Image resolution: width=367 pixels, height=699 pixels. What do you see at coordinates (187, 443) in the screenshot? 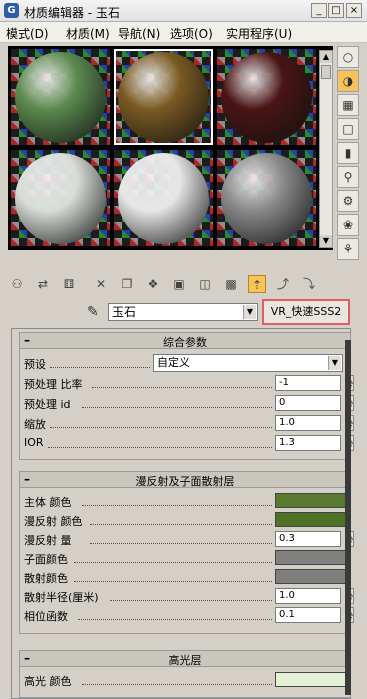
I see `param-row: IOR 1.3 ▲▼` at bounding box center [187, 443].